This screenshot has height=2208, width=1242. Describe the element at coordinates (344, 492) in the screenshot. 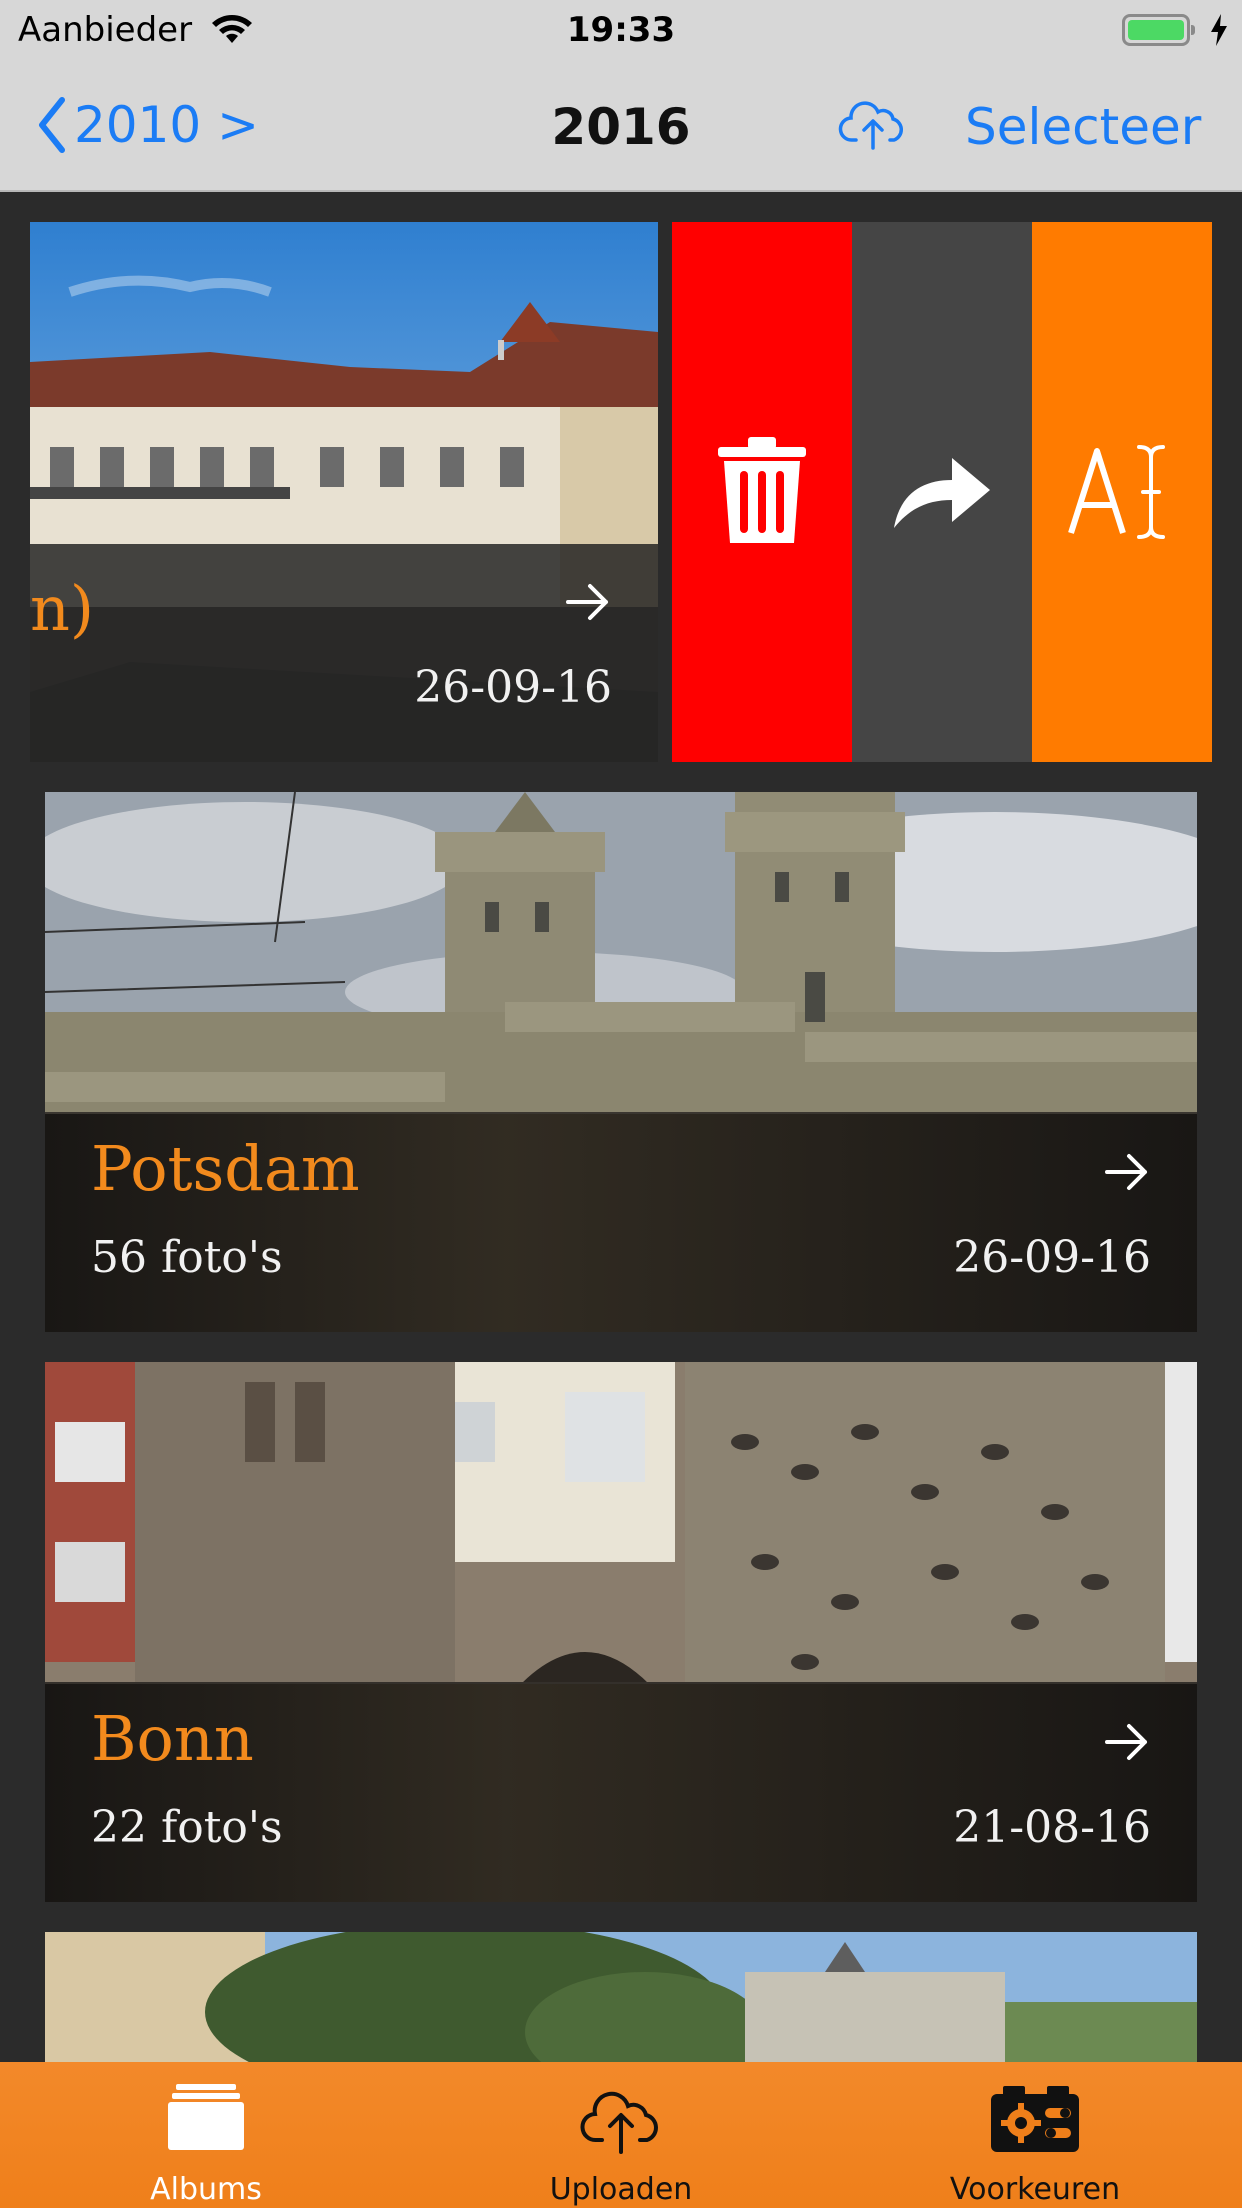

I see `album-card-swiped: n) 26-09-16` at that location.